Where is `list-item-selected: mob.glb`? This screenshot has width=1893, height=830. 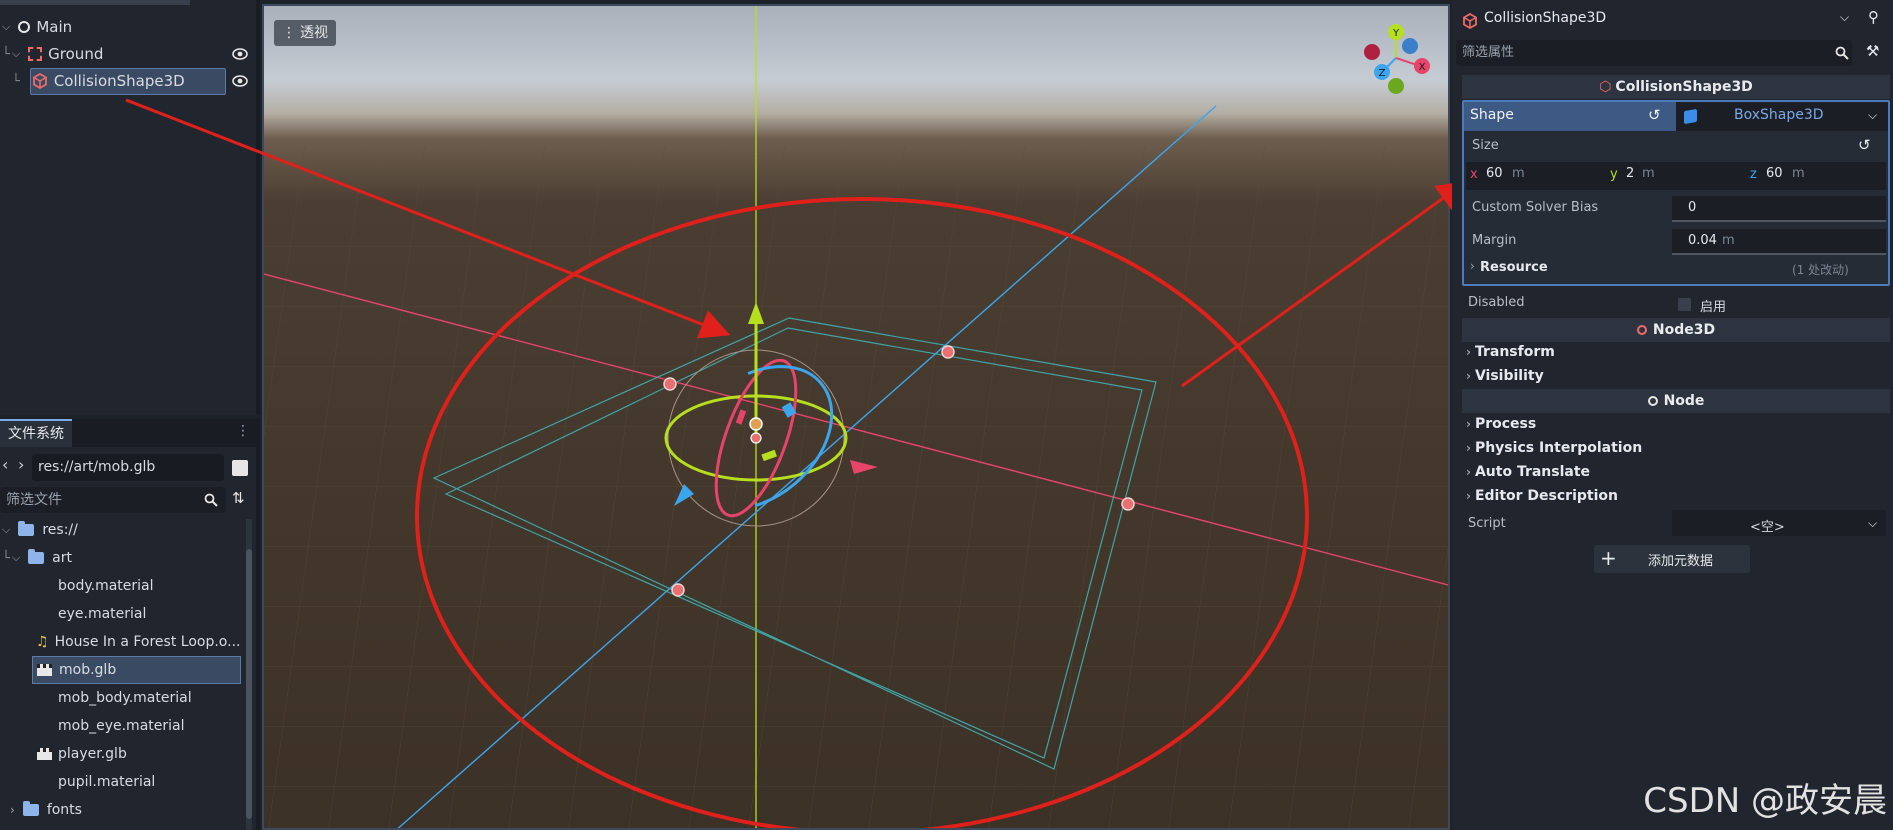 list-item-selected: mob.glb is located at coordinates (136, 670).